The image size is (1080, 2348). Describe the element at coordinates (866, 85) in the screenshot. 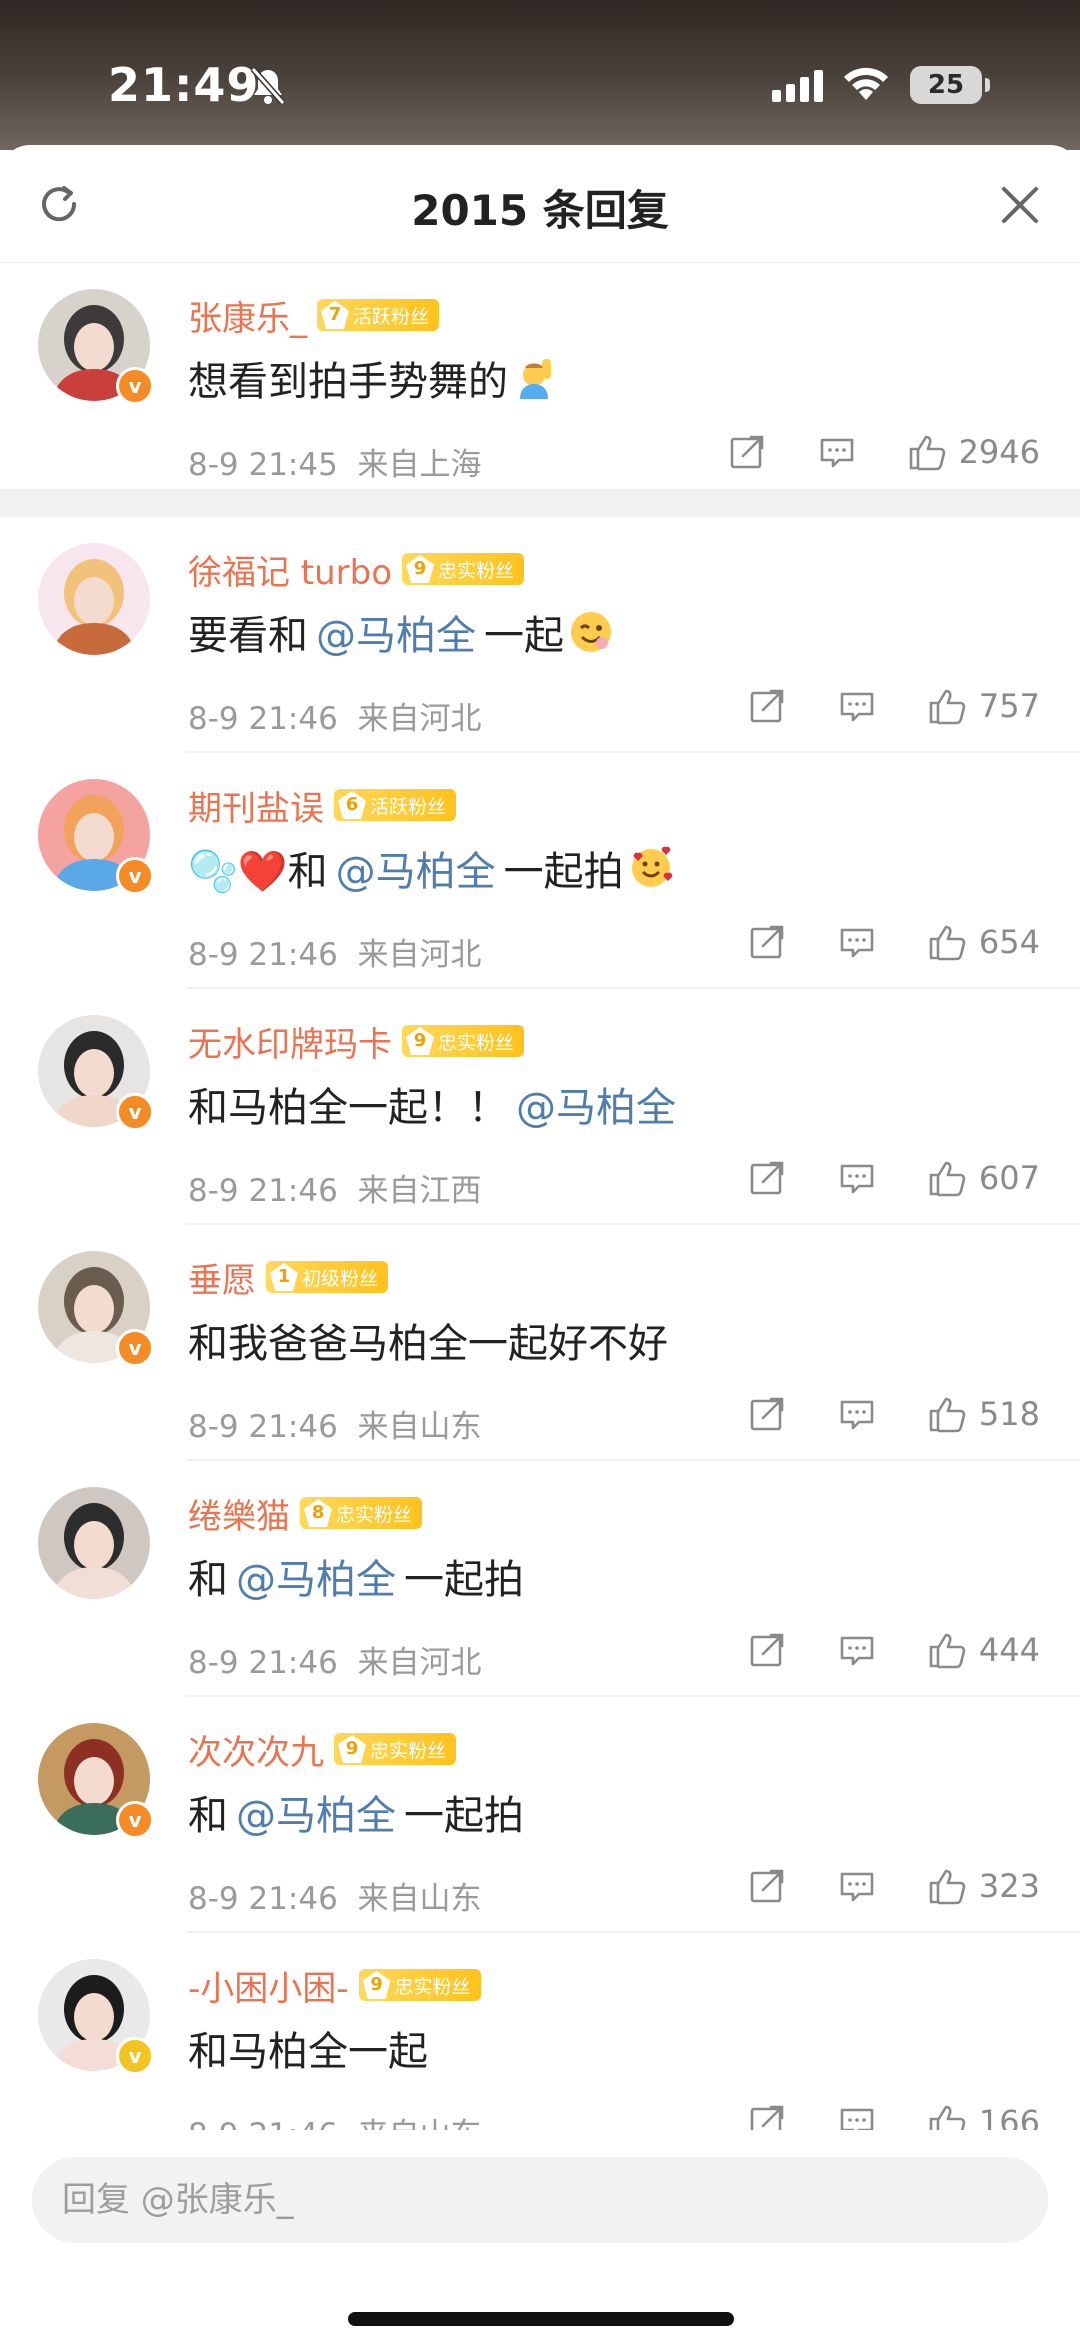

I see `wifi-icon` at that location.